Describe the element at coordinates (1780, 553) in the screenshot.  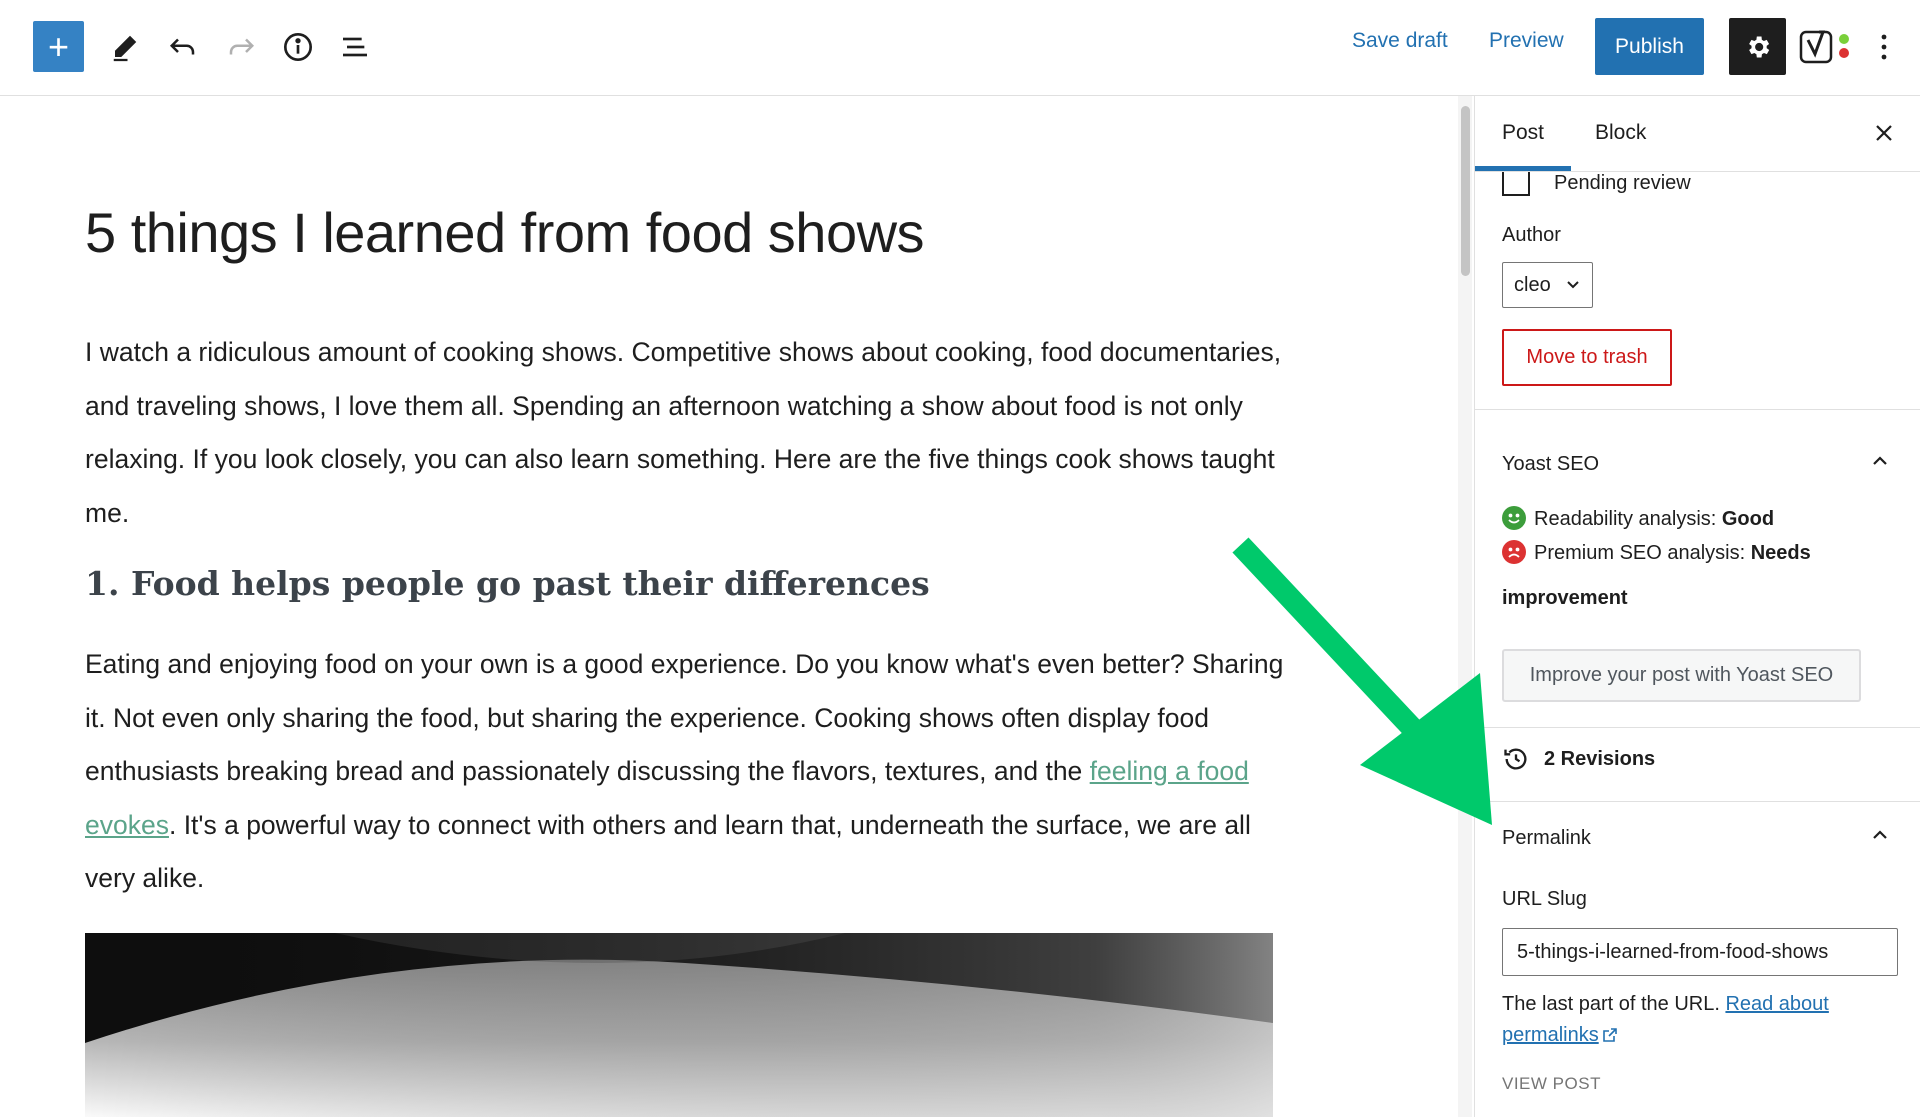
I see `seo-value: Needs` at that location.